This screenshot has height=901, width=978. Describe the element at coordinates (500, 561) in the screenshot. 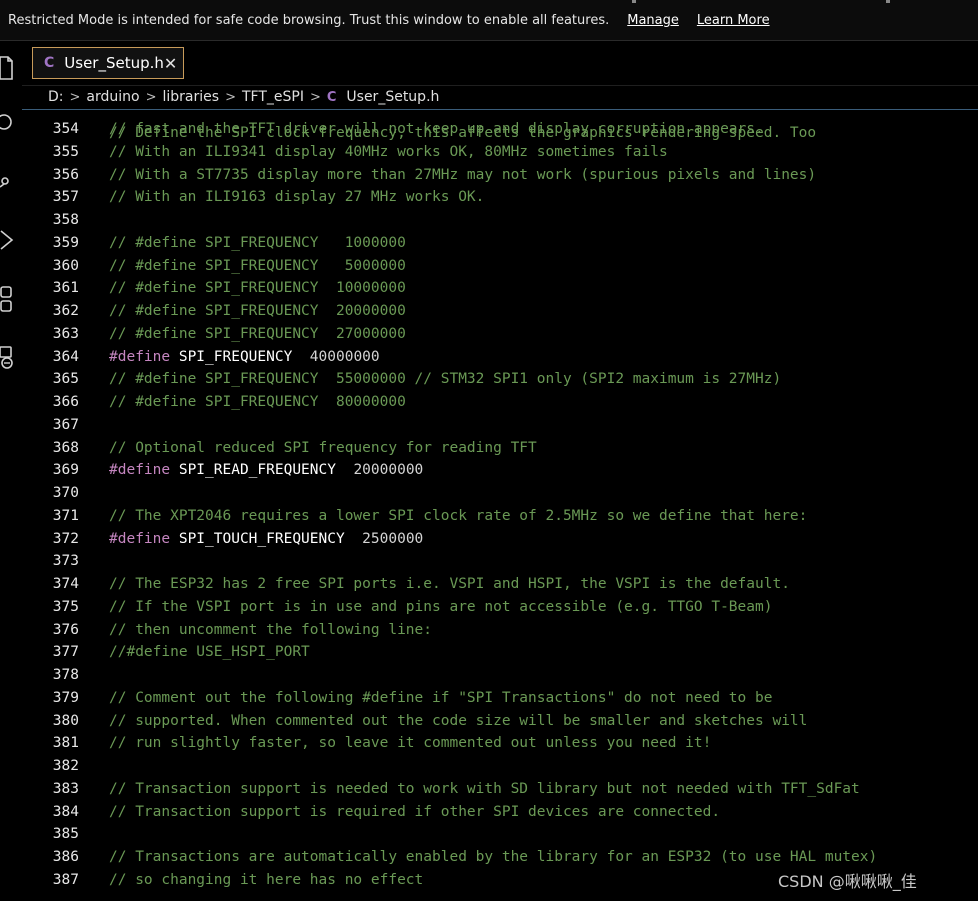

I see `code-line: 373` at that location.